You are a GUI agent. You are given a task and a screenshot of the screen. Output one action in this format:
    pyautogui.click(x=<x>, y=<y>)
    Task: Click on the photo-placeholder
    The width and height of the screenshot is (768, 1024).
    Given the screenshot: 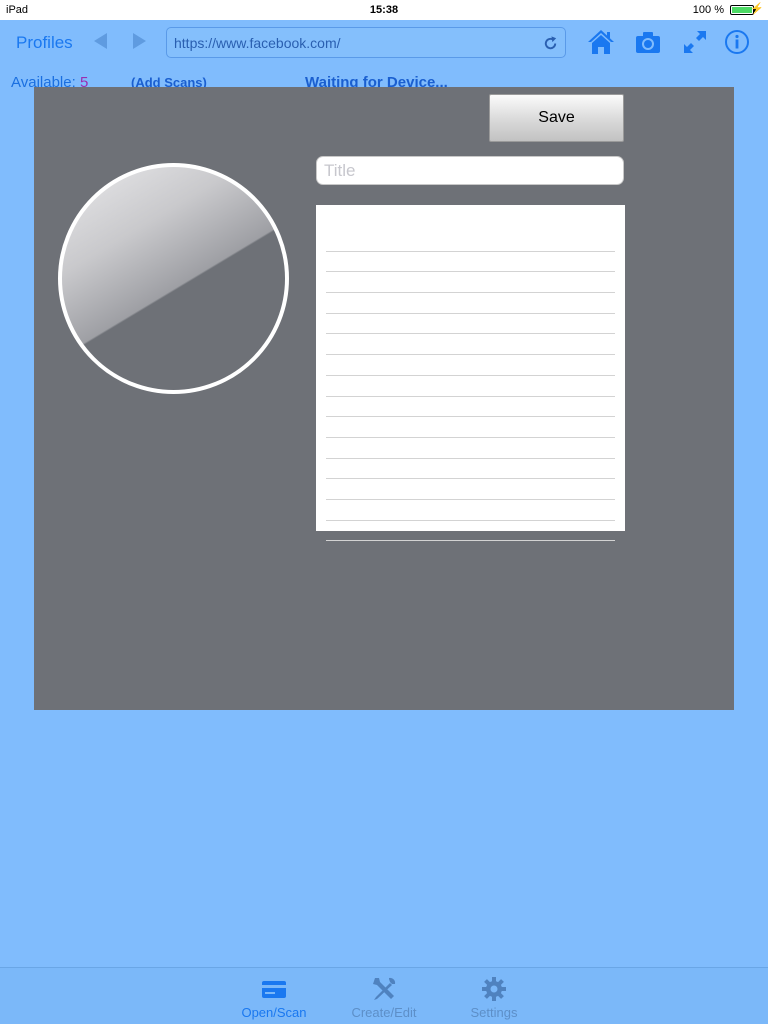 What is the action you would take?
    pyautogui.click(x=173, y=278)
    